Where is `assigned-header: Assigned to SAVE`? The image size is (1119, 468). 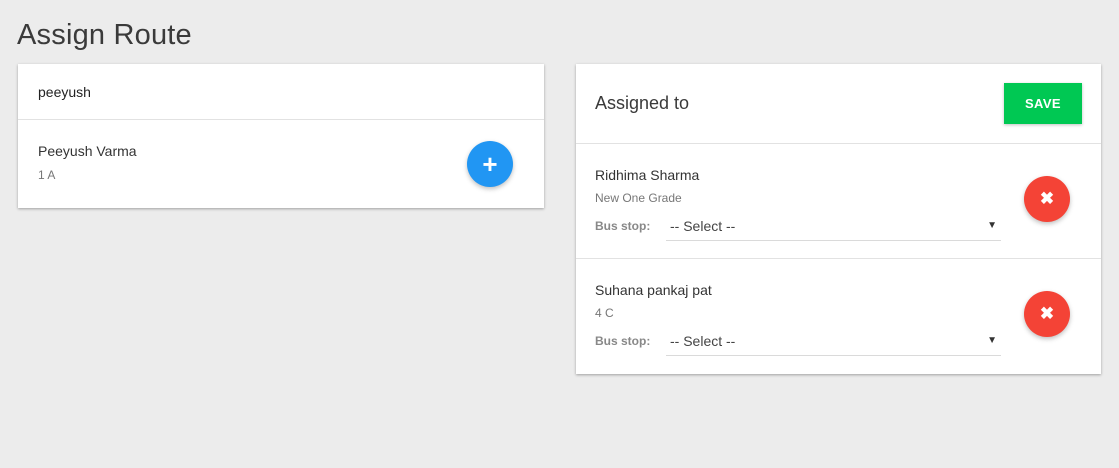
assigned-header: Assigned to SAVE is located at coordinates (838, 104).